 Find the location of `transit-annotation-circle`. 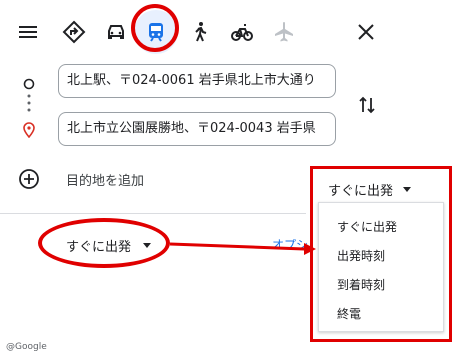

transit-annotation-circle is located at coordinates (155, 28).